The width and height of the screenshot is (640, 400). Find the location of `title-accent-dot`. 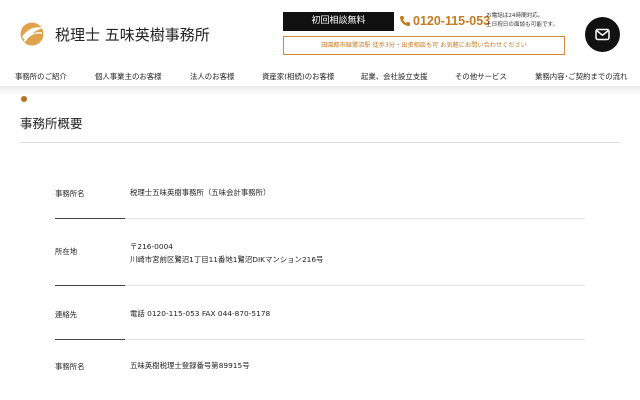

title-accent-dot is located at coordinates (24, 99).